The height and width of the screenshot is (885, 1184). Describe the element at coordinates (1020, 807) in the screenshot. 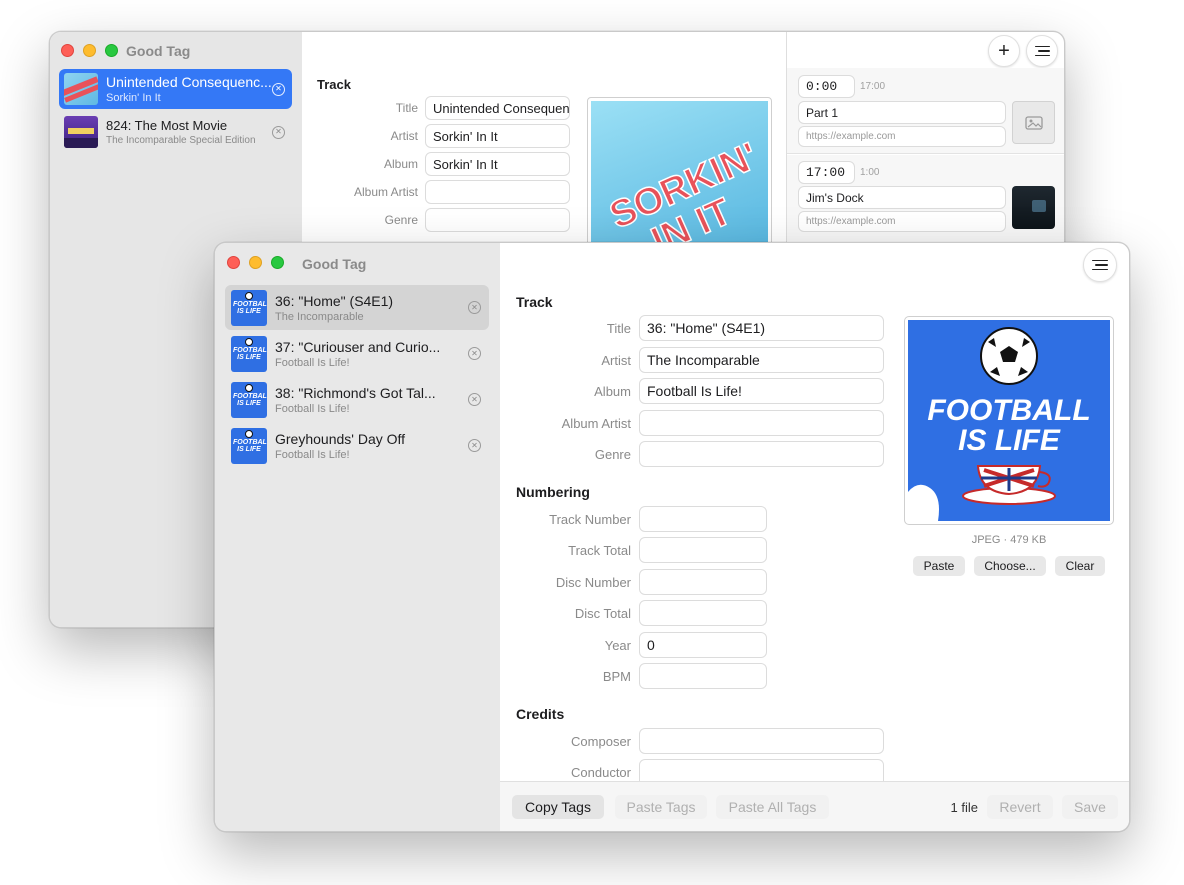

I see `revert-button: Revert` at that location.